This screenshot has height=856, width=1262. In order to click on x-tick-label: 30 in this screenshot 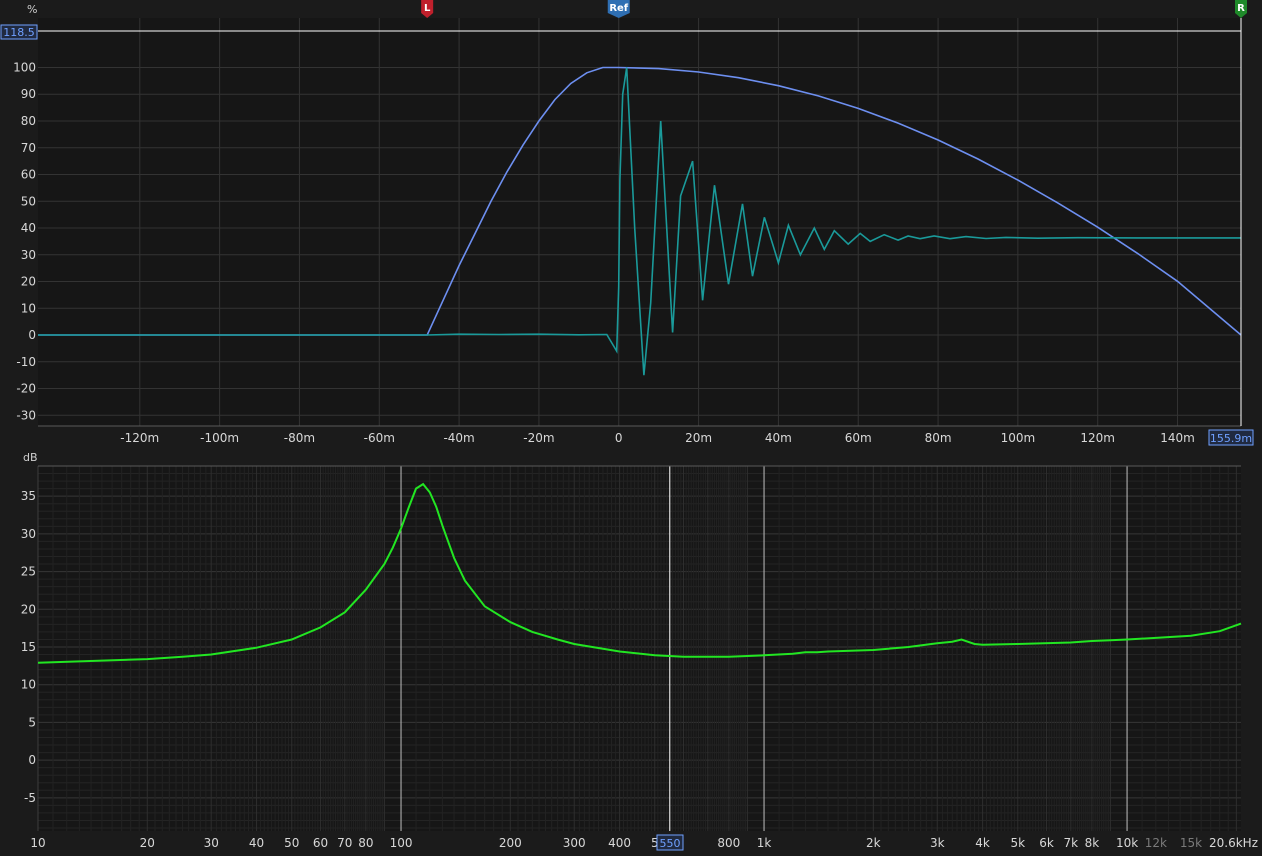, I will do `click(211, 843)`.